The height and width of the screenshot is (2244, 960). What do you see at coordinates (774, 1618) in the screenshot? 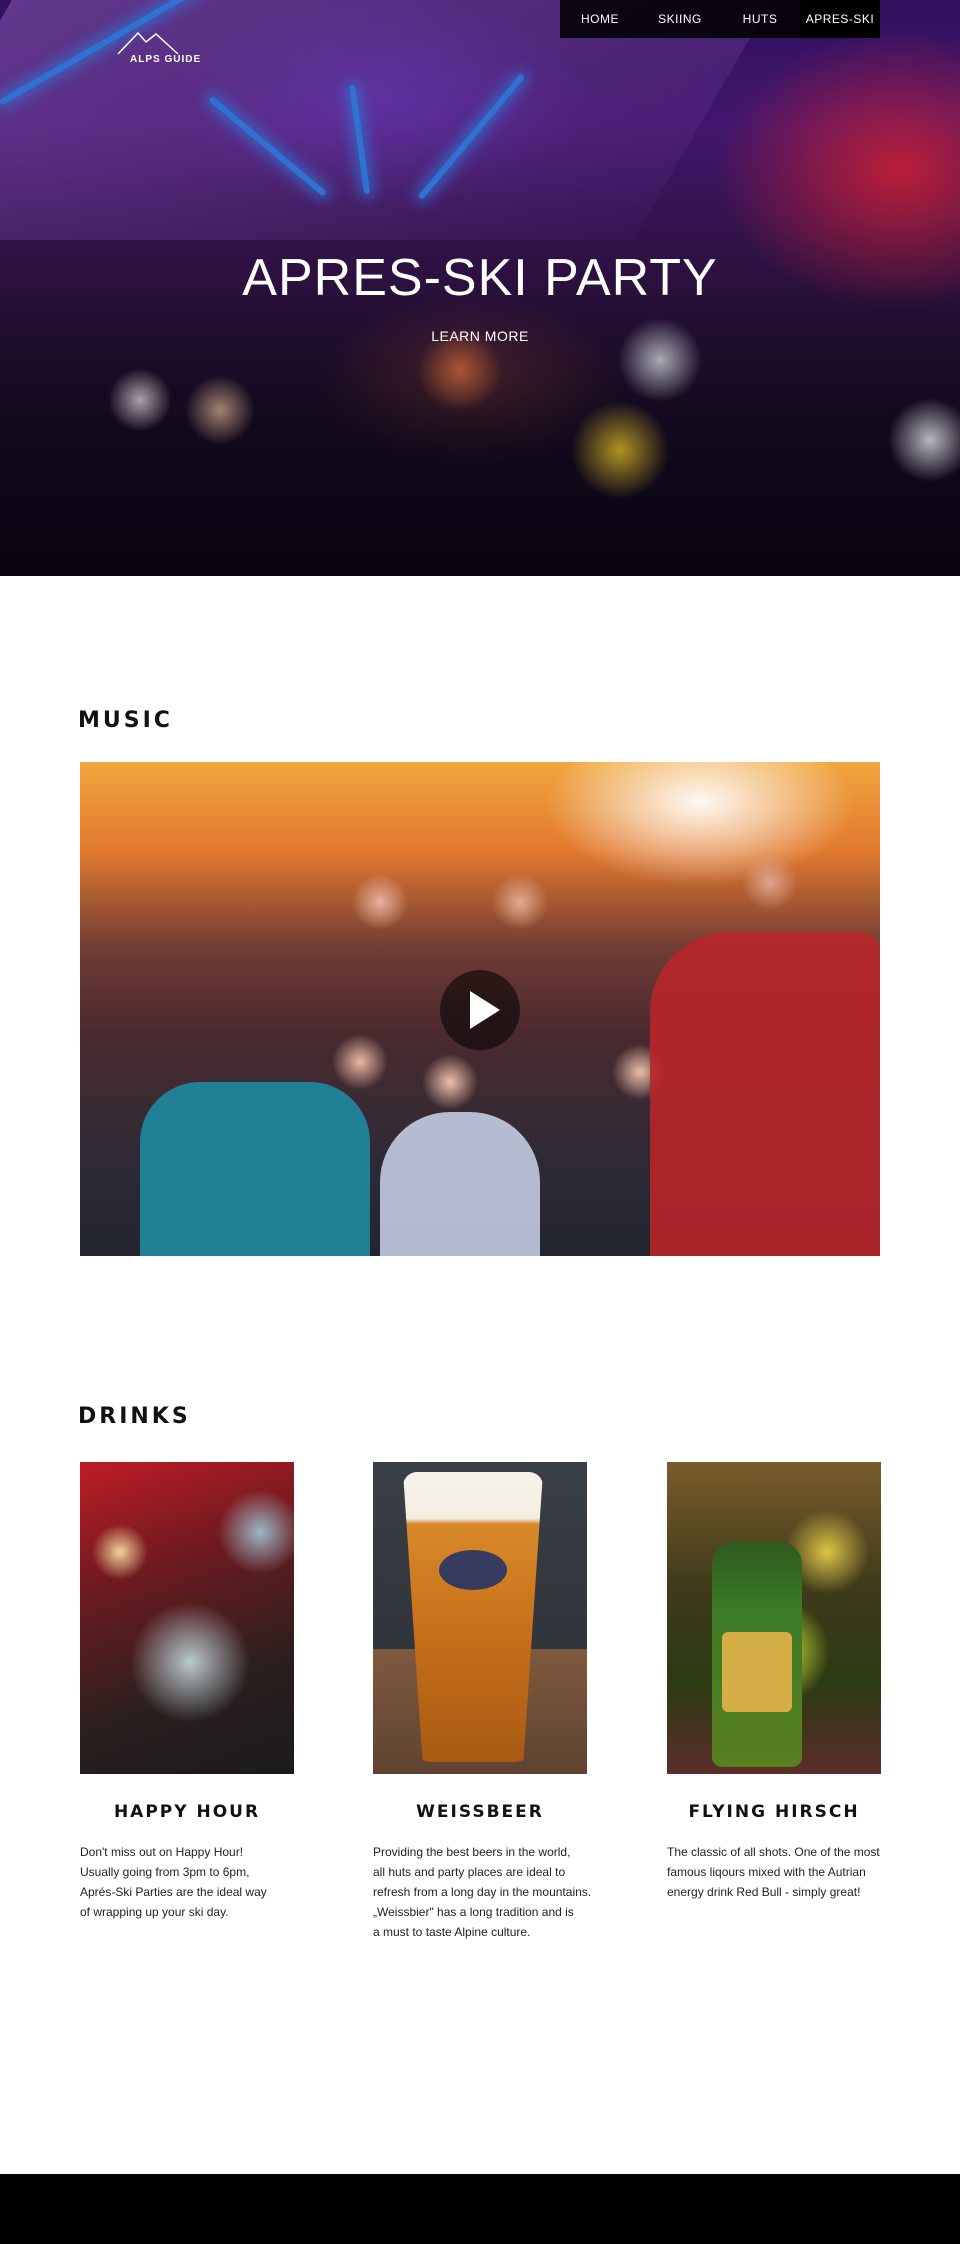
I see `flying-hirsch-image` at bounding box center [774, 1618].